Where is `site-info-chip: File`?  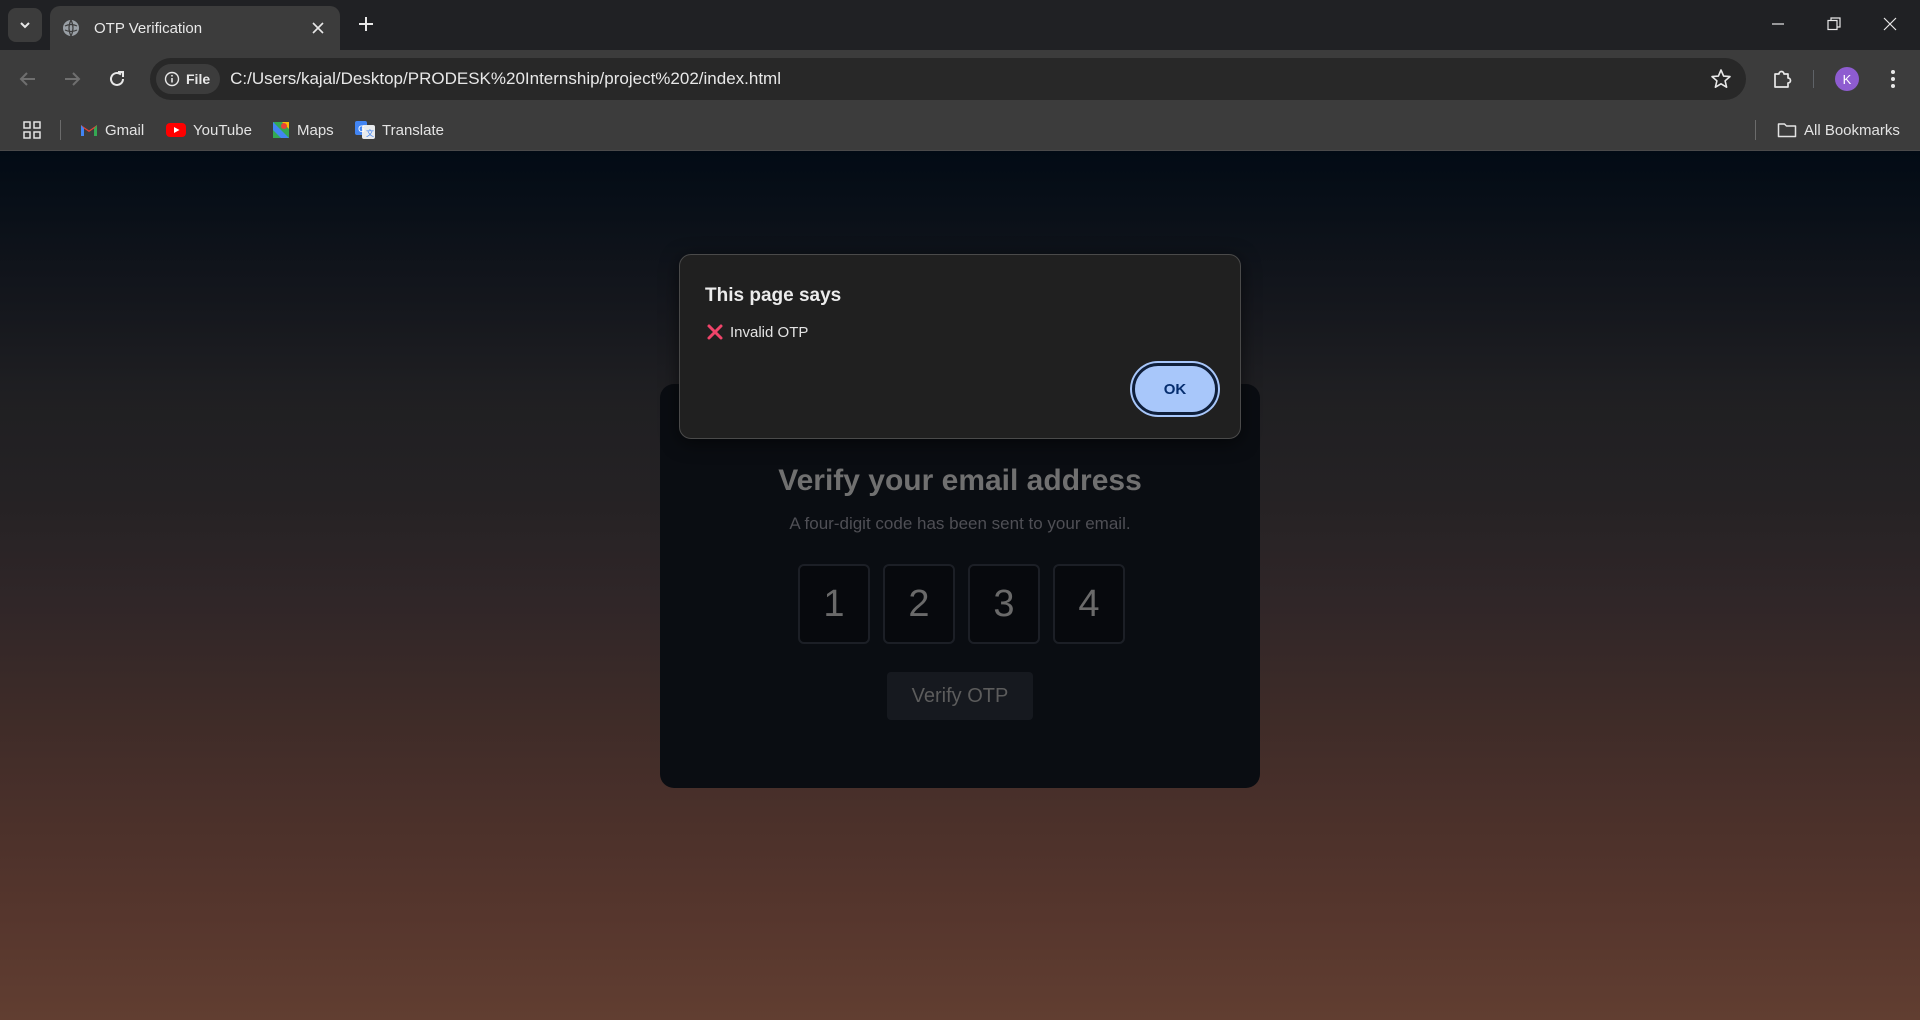 site-info-chip: File is located at coordinates (188, 79).